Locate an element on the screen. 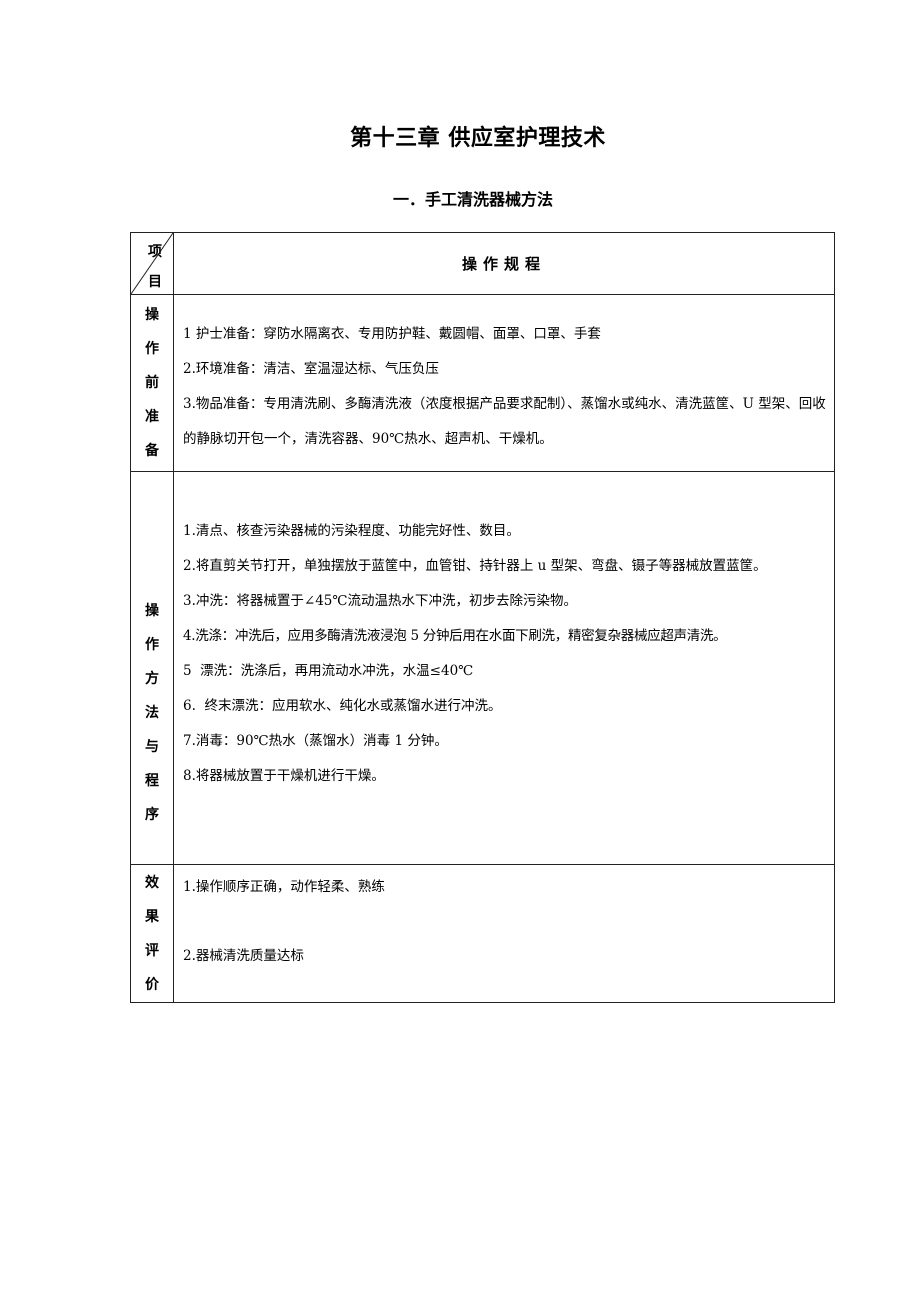 The width and height of the screenshot is (920, 1302). section-title: 一．手工清洗器械方法 is located at coordinates (472, 199).